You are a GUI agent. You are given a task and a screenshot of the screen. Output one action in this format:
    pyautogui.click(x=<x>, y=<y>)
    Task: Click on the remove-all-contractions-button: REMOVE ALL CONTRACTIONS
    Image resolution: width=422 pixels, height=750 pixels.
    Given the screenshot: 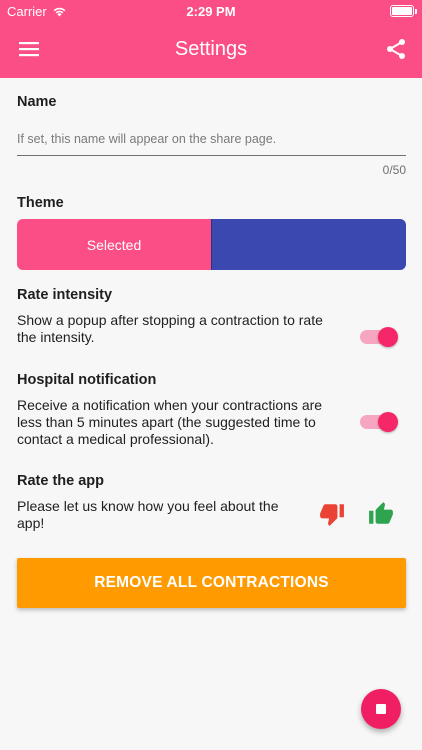 What is the action you would take?
    pyautogui.click(x=211, y=583)
    